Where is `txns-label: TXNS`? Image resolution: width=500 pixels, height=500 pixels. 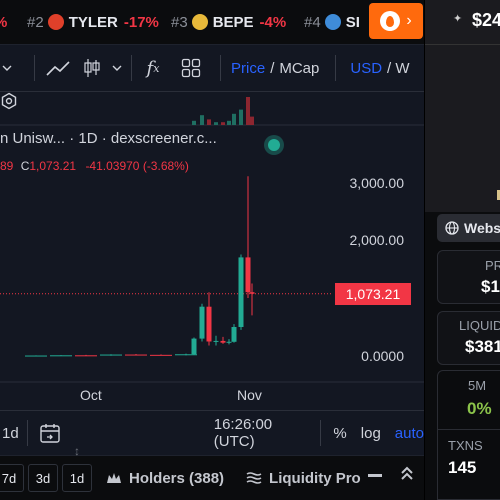
txns-label: TXNS is located at coordinates (465, 445).